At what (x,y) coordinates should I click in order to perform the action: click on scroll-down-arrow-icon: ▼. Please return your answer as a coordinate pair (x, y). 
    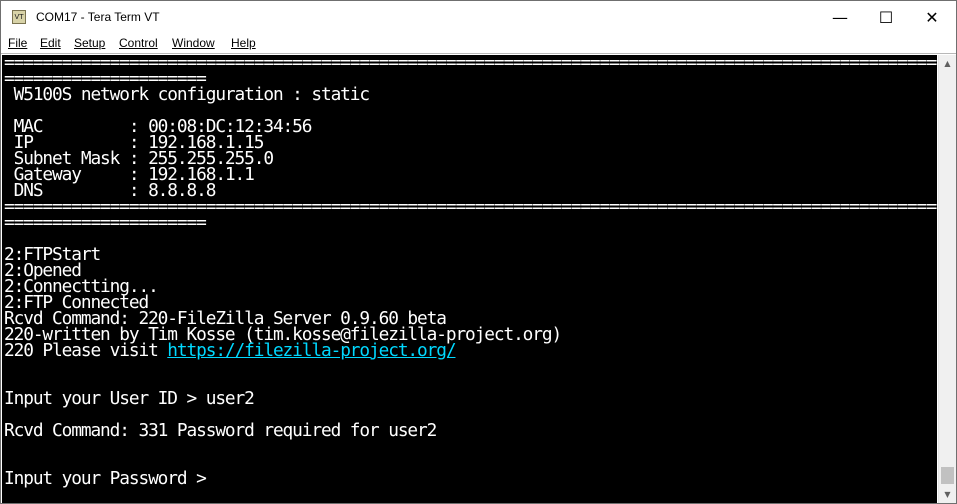
    Looking at the image, I should click on (947, 494).